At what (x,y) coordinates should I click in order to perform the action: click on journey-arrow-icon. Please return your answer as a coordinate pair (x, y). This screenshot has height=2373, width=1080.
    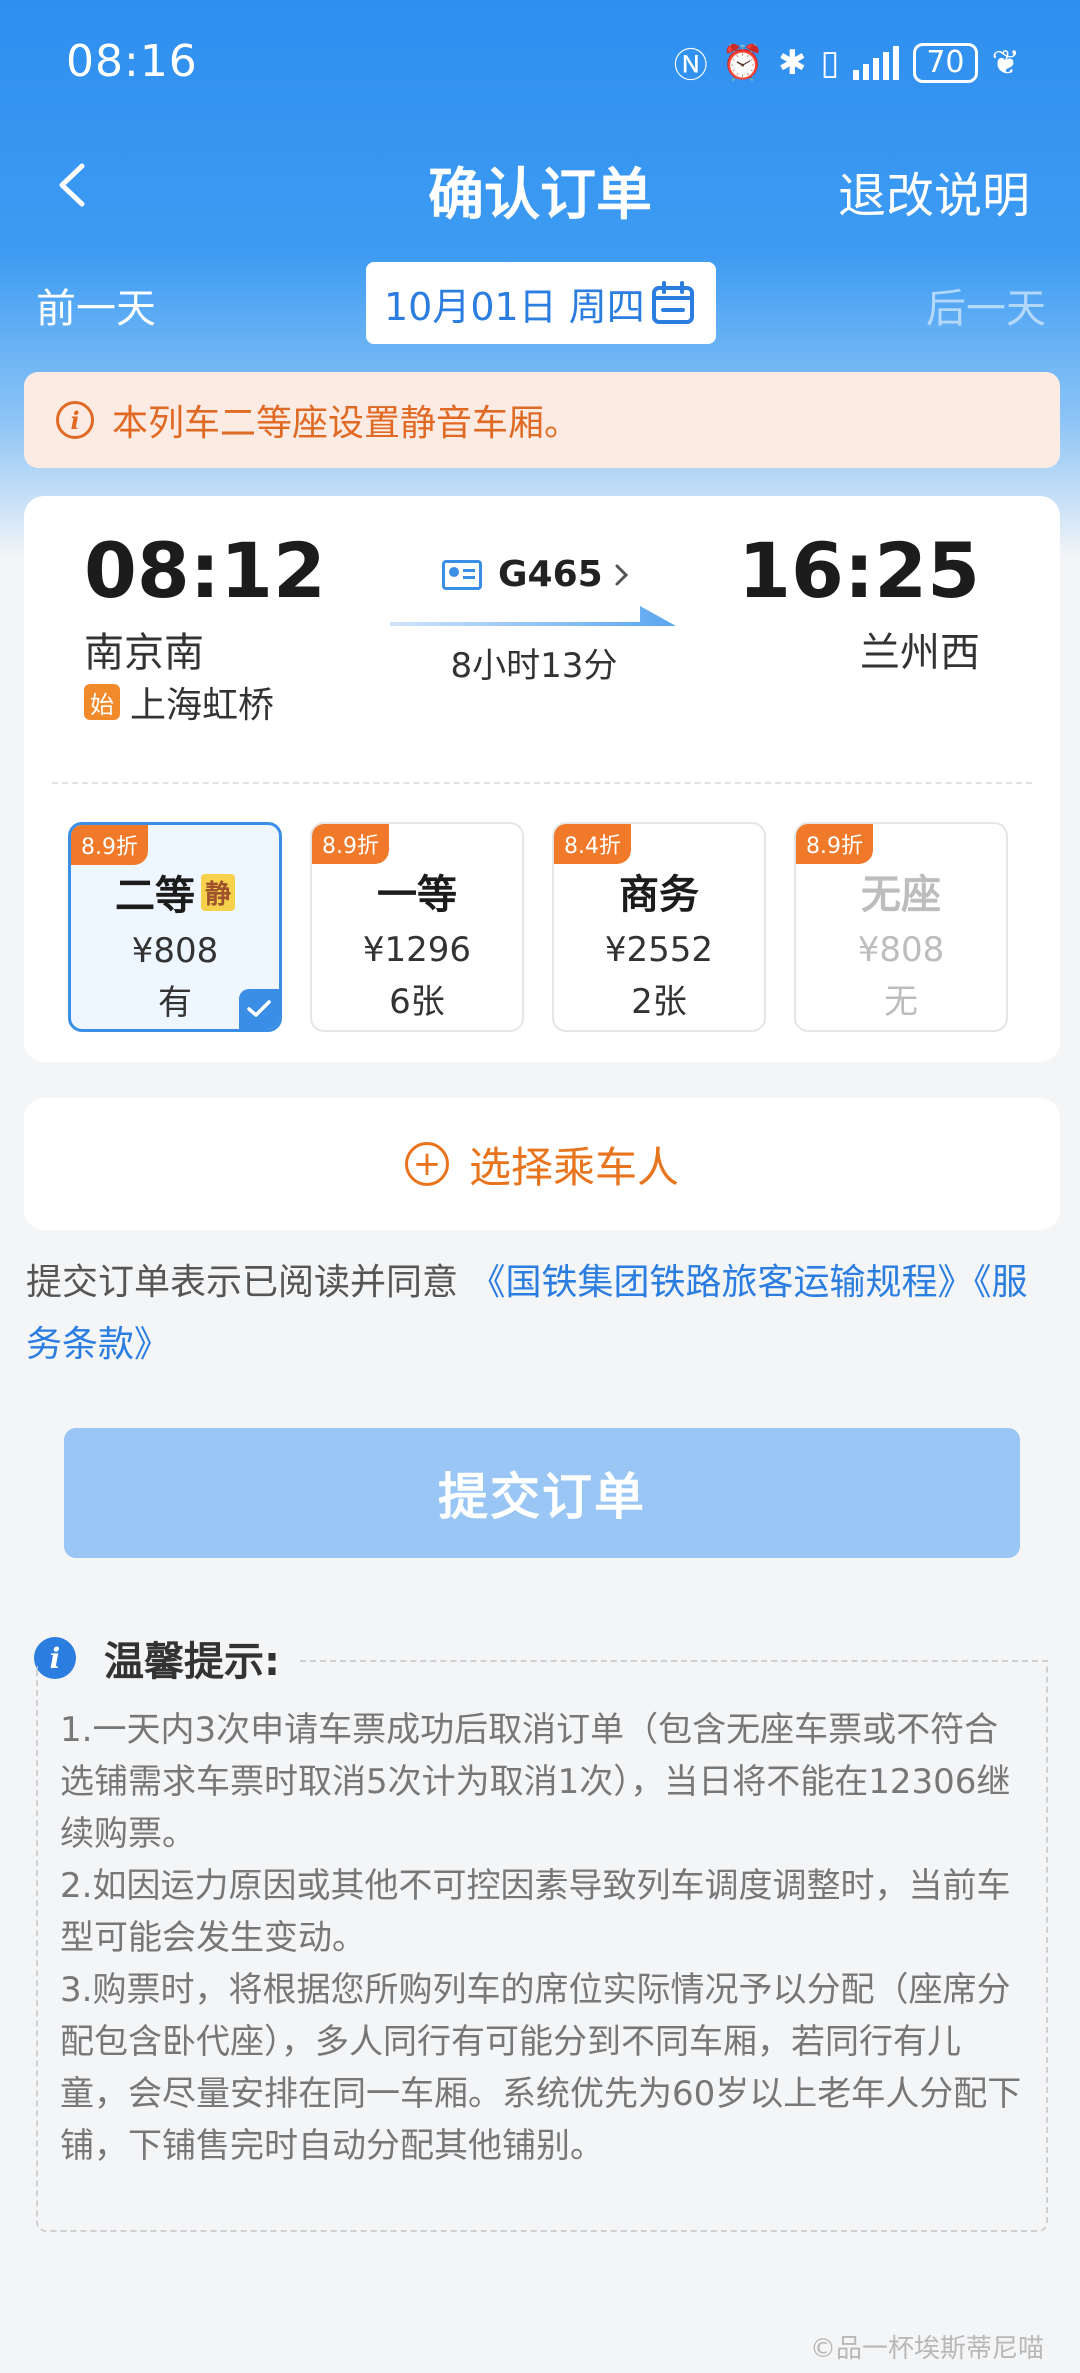
    Looking at the image, I should click on (533, 616).